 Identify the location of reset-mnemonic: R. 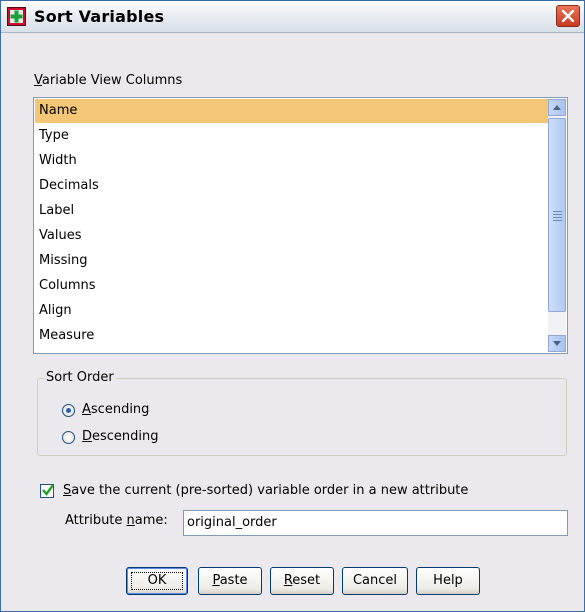
(288, 580).